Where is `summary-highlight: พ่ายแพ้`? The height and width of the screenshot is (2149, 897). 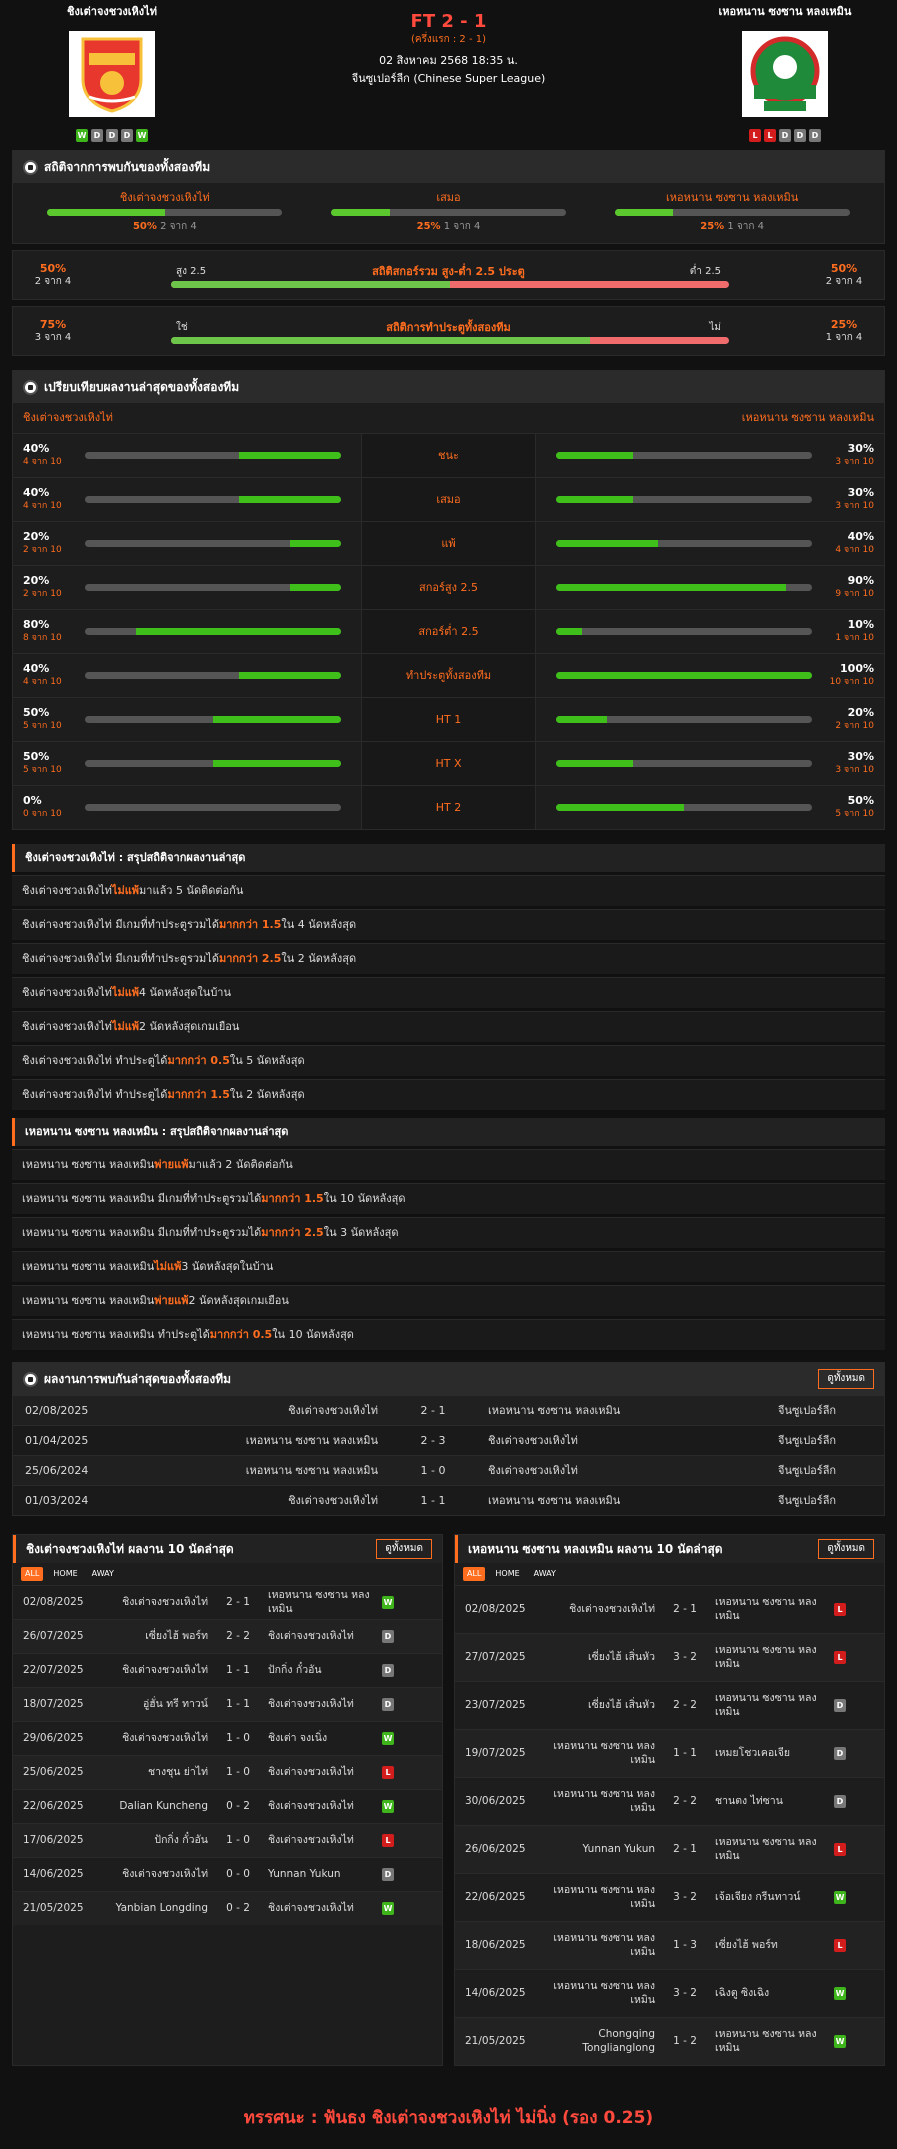
summary-highlight: พ่ายแพ้ is located at coordinates (171, 1301).